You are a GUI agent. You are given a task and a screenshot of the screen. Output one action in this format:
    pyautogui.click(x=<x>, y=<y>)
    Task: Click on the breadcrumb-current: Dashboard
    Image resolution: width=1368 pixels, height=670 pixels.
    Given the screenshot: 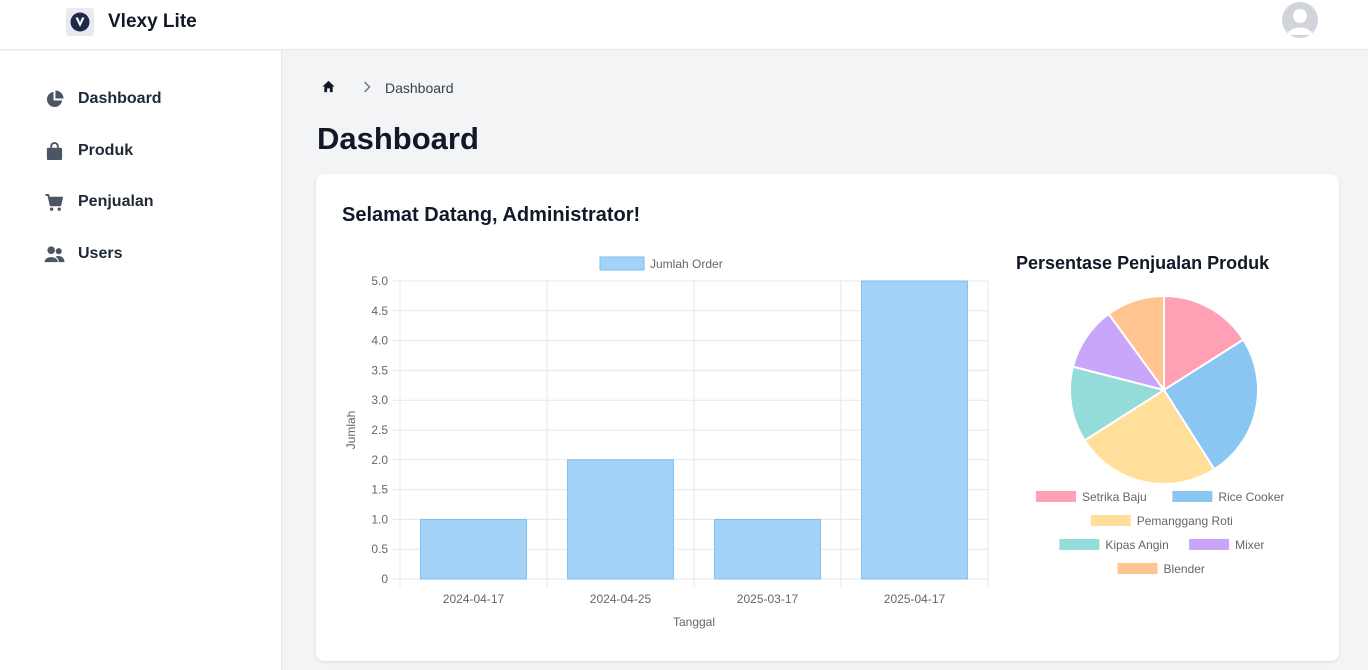 What is the action you would take?
    pyautogui.click(x=419, y=88)
    